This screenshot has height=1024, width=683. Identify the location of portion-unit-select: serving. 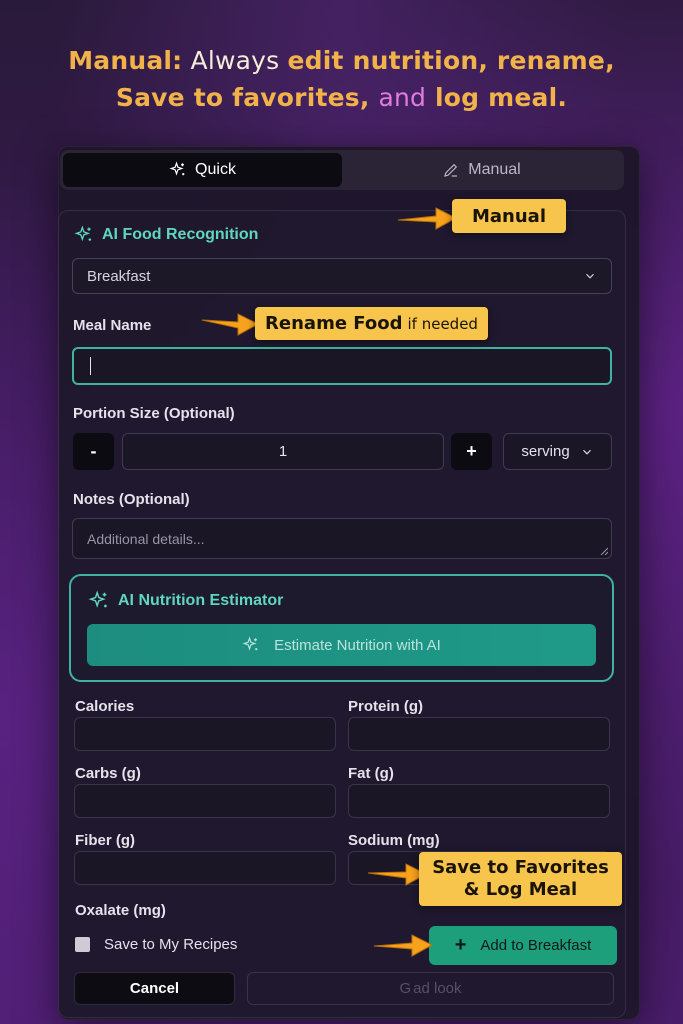
(557, 451).